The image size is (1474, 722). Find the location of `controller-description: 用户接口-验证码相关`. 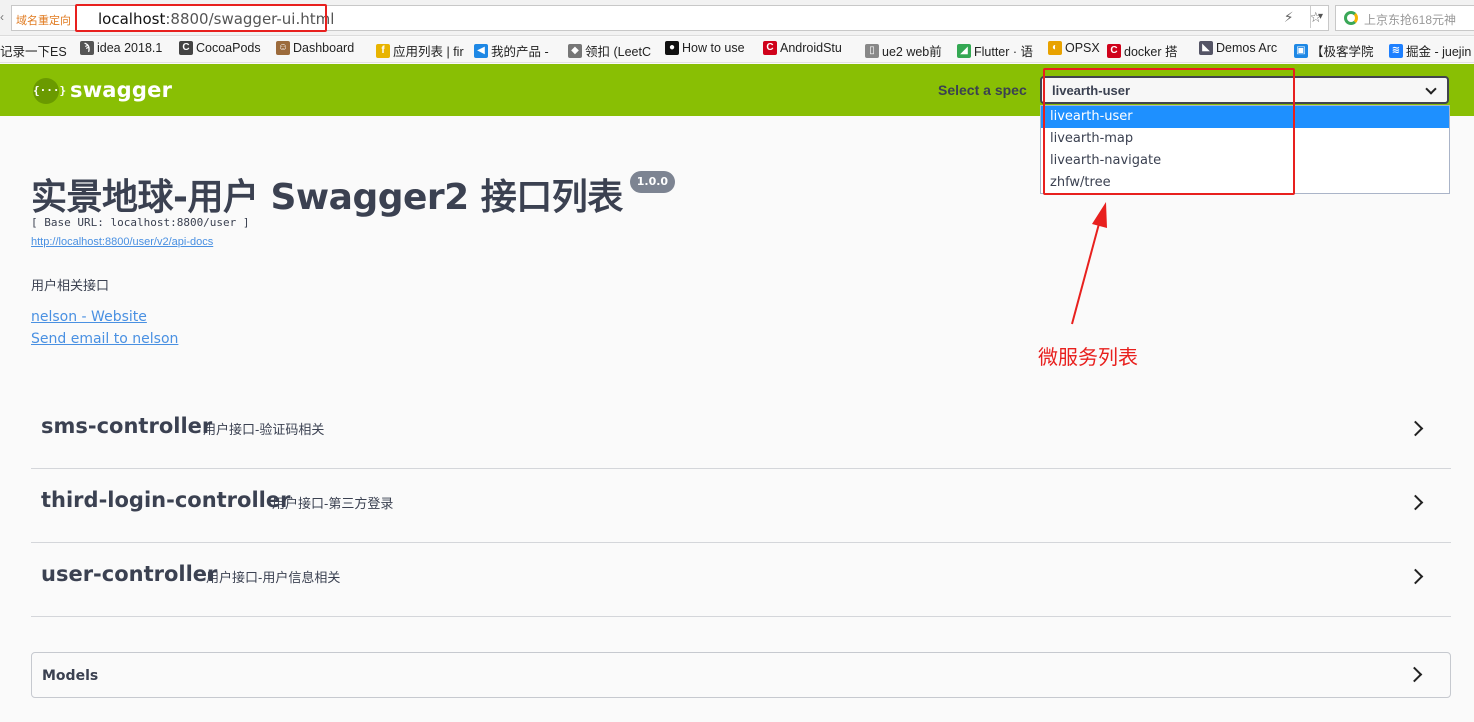

controller-description: 用户接口-验证码相关 is located at coordinates (264, 429).